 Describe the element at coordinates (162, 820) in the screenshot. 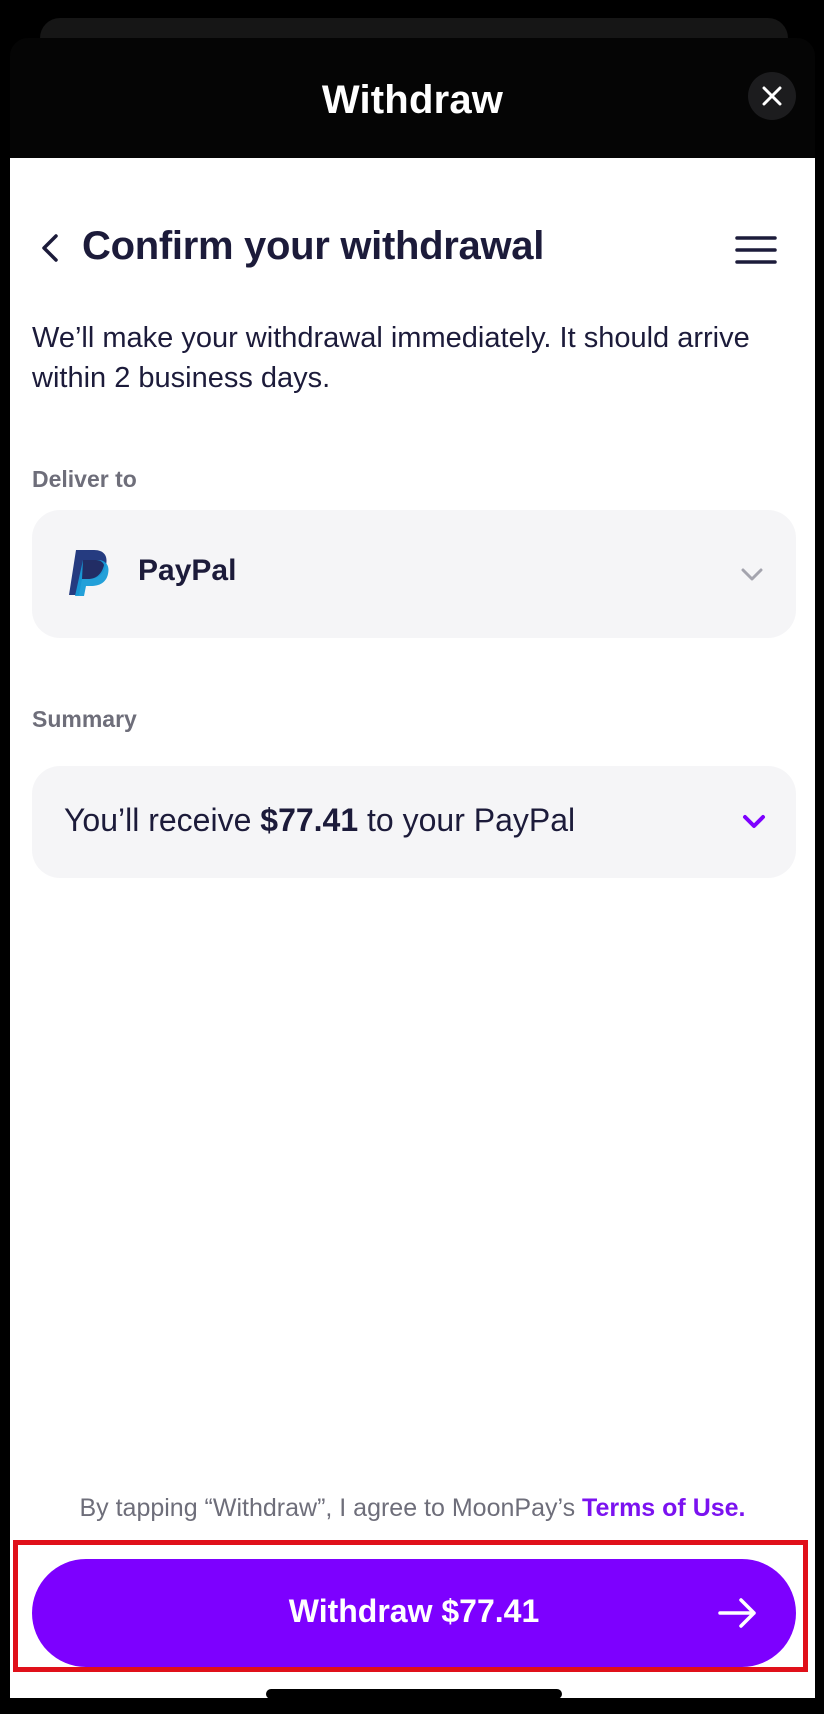

I see `summary-prefix: You’ll receive` at that location.